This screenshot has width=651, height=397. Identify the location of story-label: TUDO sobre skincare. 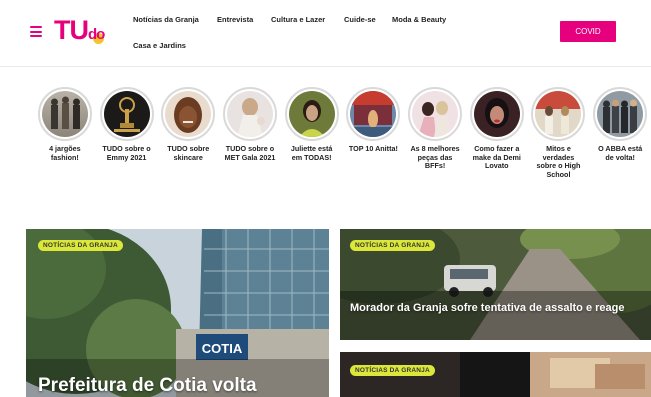
(188, 153).